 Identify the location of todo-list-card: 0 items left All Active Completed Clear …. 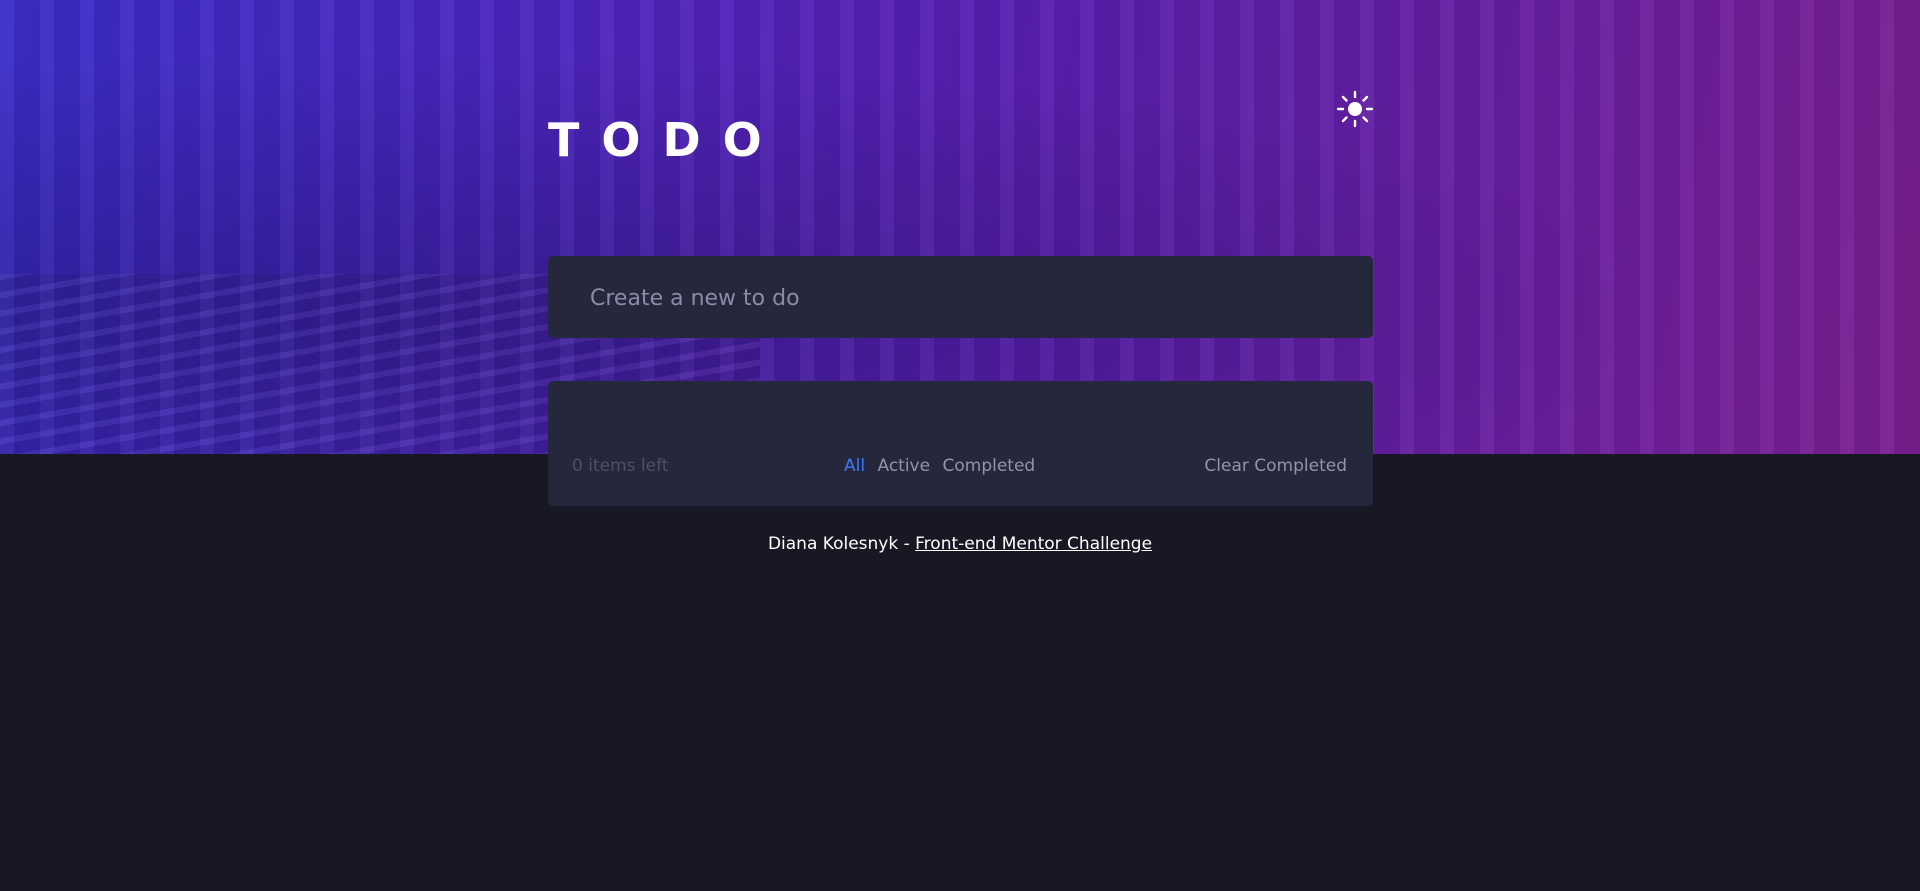
(960, 443).